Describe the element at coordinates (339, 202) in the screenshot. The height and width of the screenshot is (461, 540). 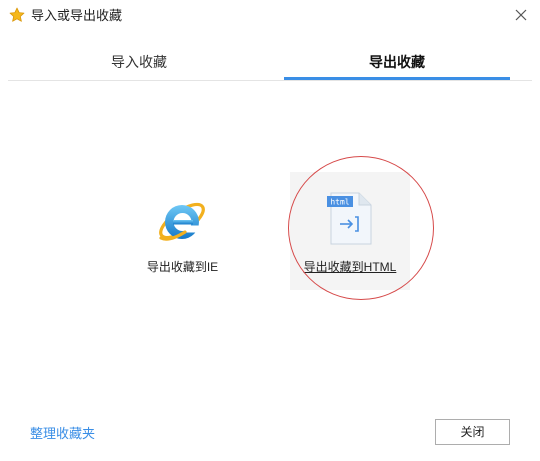
I see `html-badge-text: html` at that location.